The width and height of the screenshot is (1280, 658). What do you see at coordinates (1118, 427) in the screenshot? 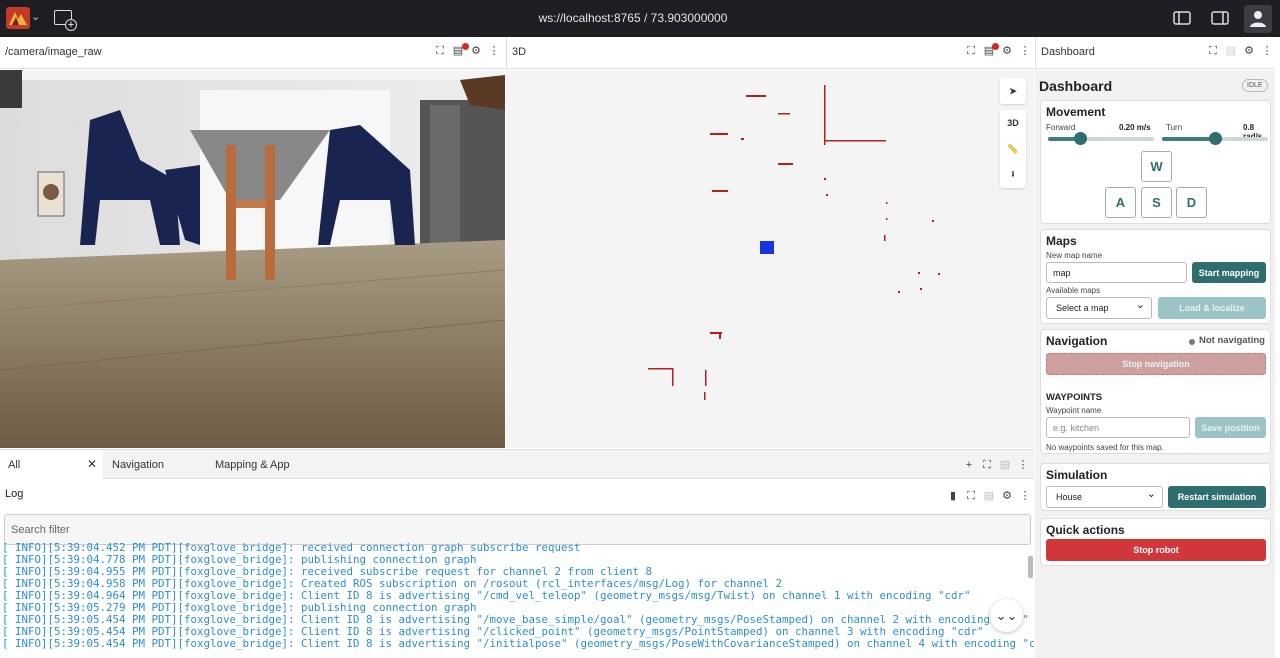
I see `waypoint-name-input: e.g. kitchen` at bounding box center [1118, 427].